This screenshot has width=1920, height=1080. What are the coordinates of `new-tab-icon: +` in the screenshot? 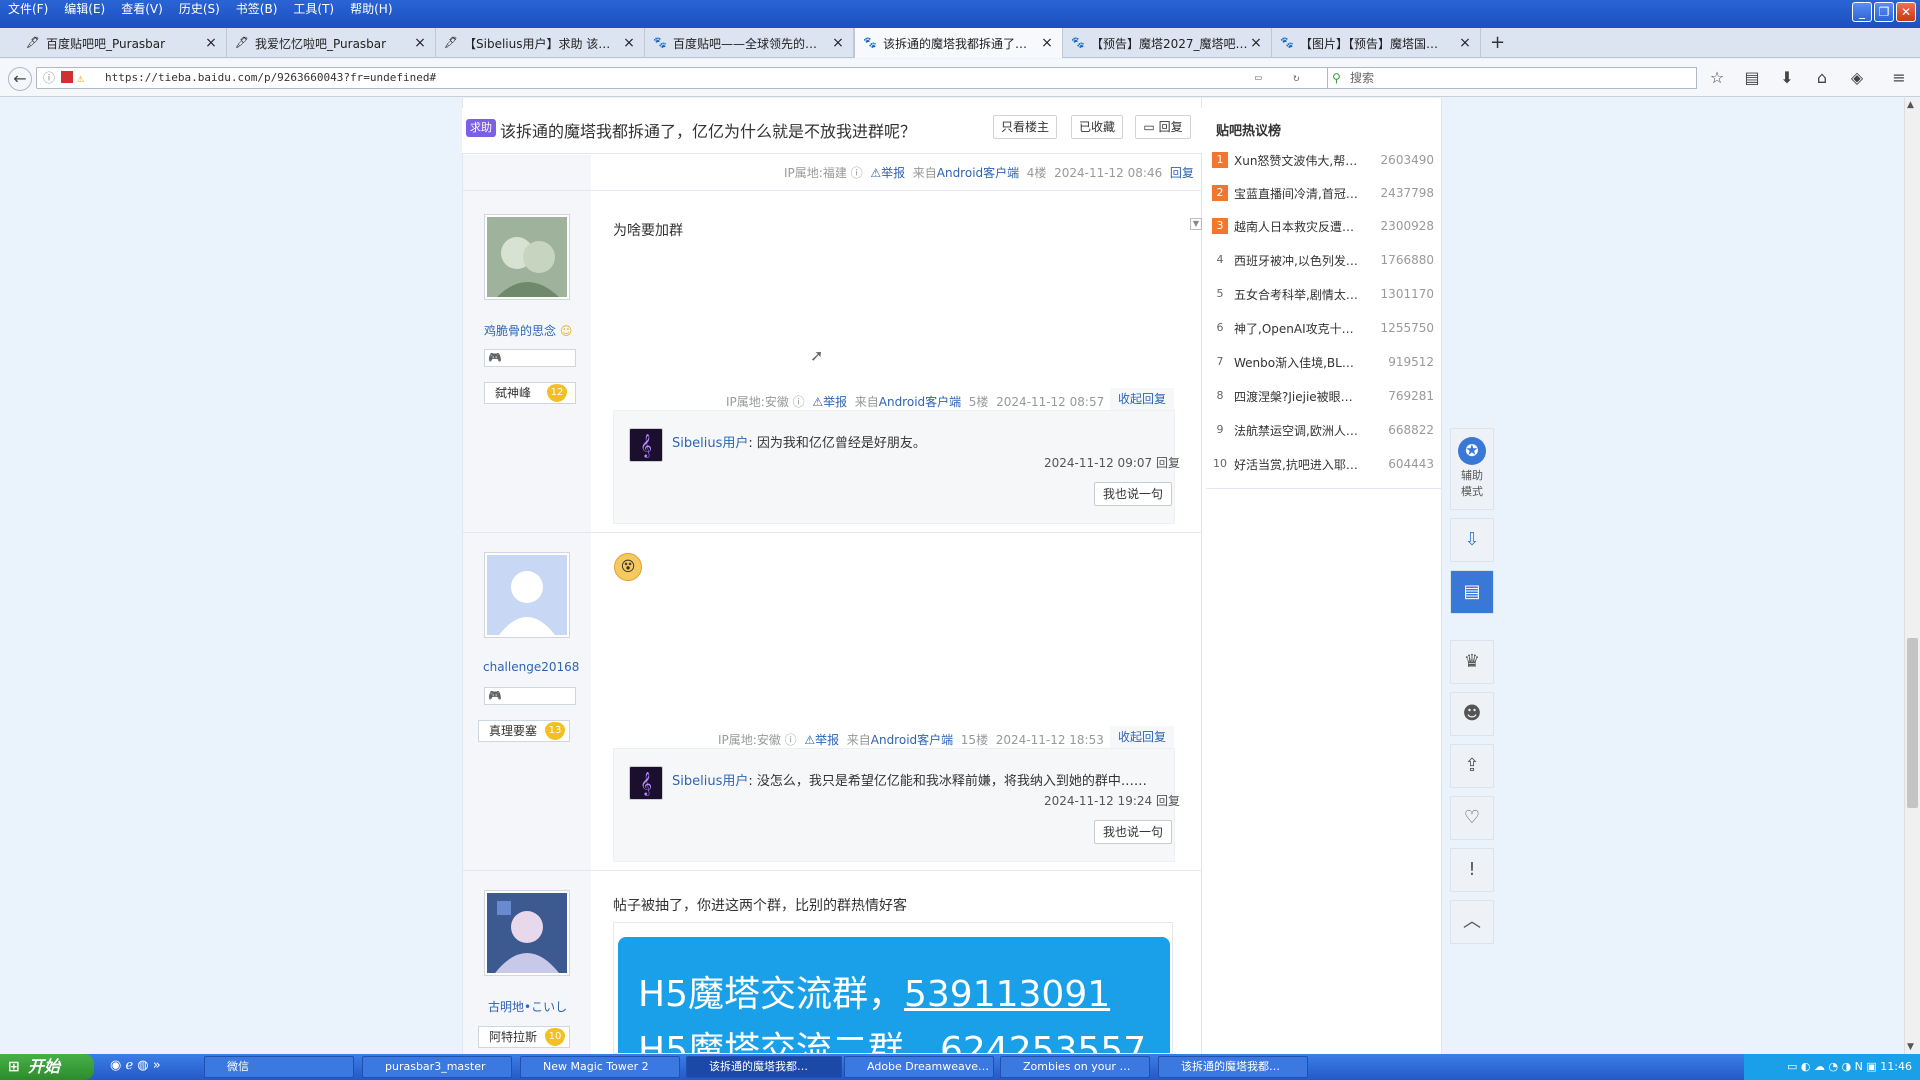 It's located at (1497, 42).